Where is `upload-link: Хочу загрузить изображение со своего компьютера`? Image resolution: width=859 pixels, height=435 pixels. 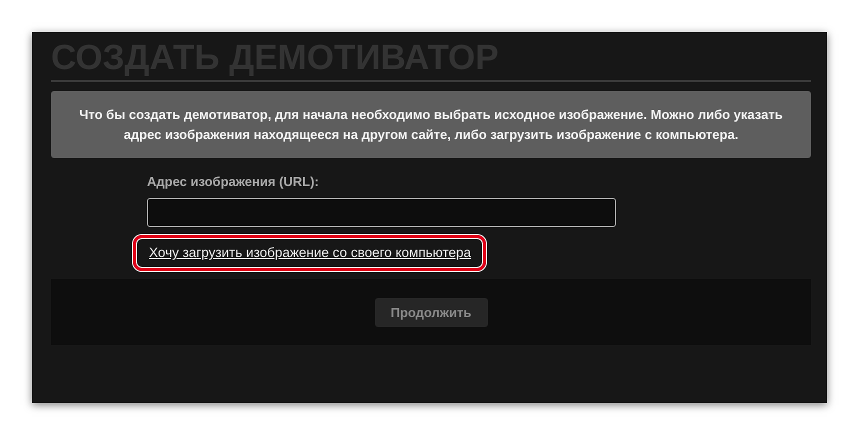
upload-link: Хочу загрузить изображение со своего компьютера is located at coordinates (310, 252).